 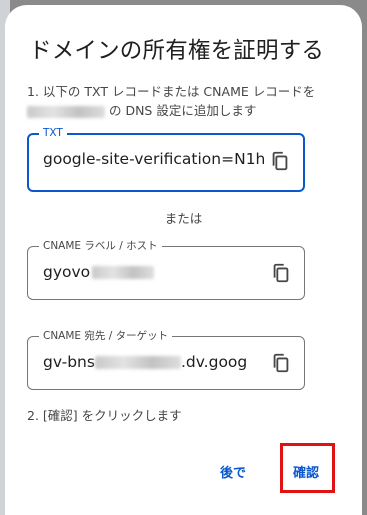 I want to click on redacted-cname-label, so click(x=123, y=272).